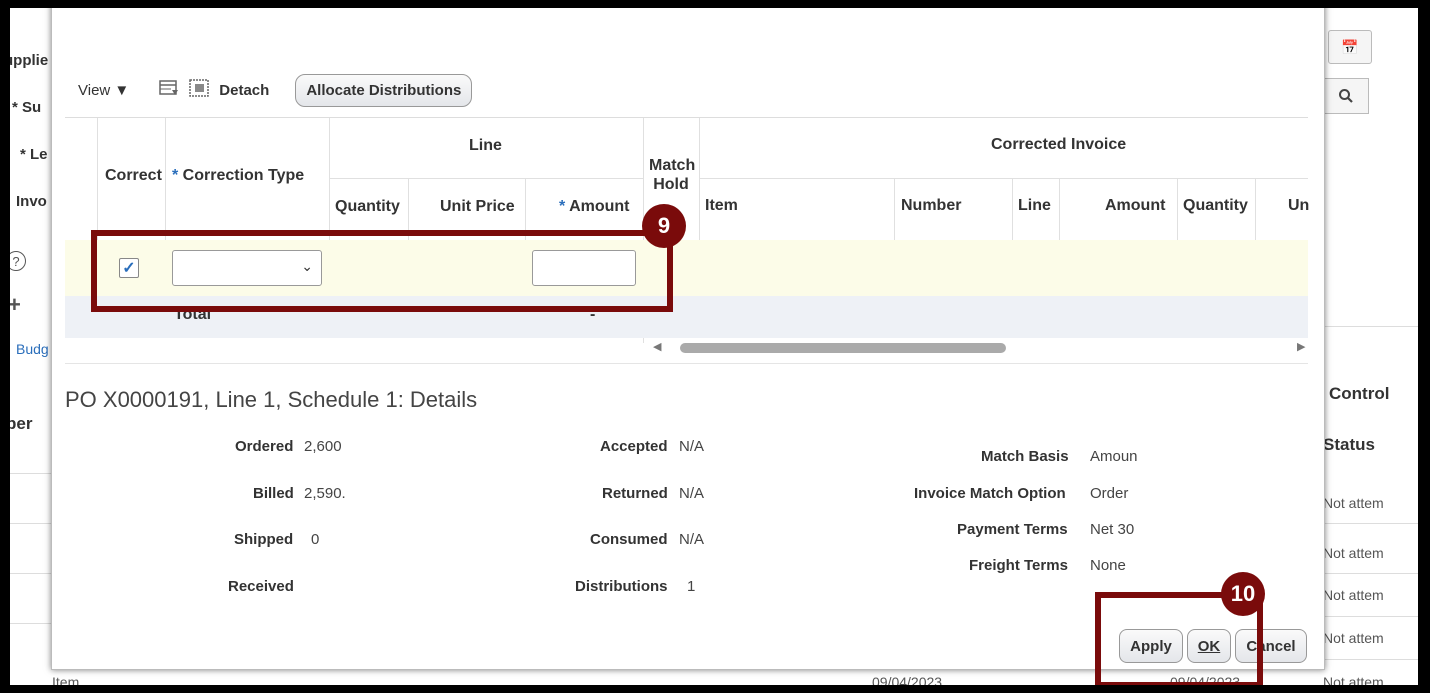 This screenshot has height=693, width=1430. Describe the element at coordinates (1299, 205) in the screenshot. I see `col-ci-unit: Un` at that location.